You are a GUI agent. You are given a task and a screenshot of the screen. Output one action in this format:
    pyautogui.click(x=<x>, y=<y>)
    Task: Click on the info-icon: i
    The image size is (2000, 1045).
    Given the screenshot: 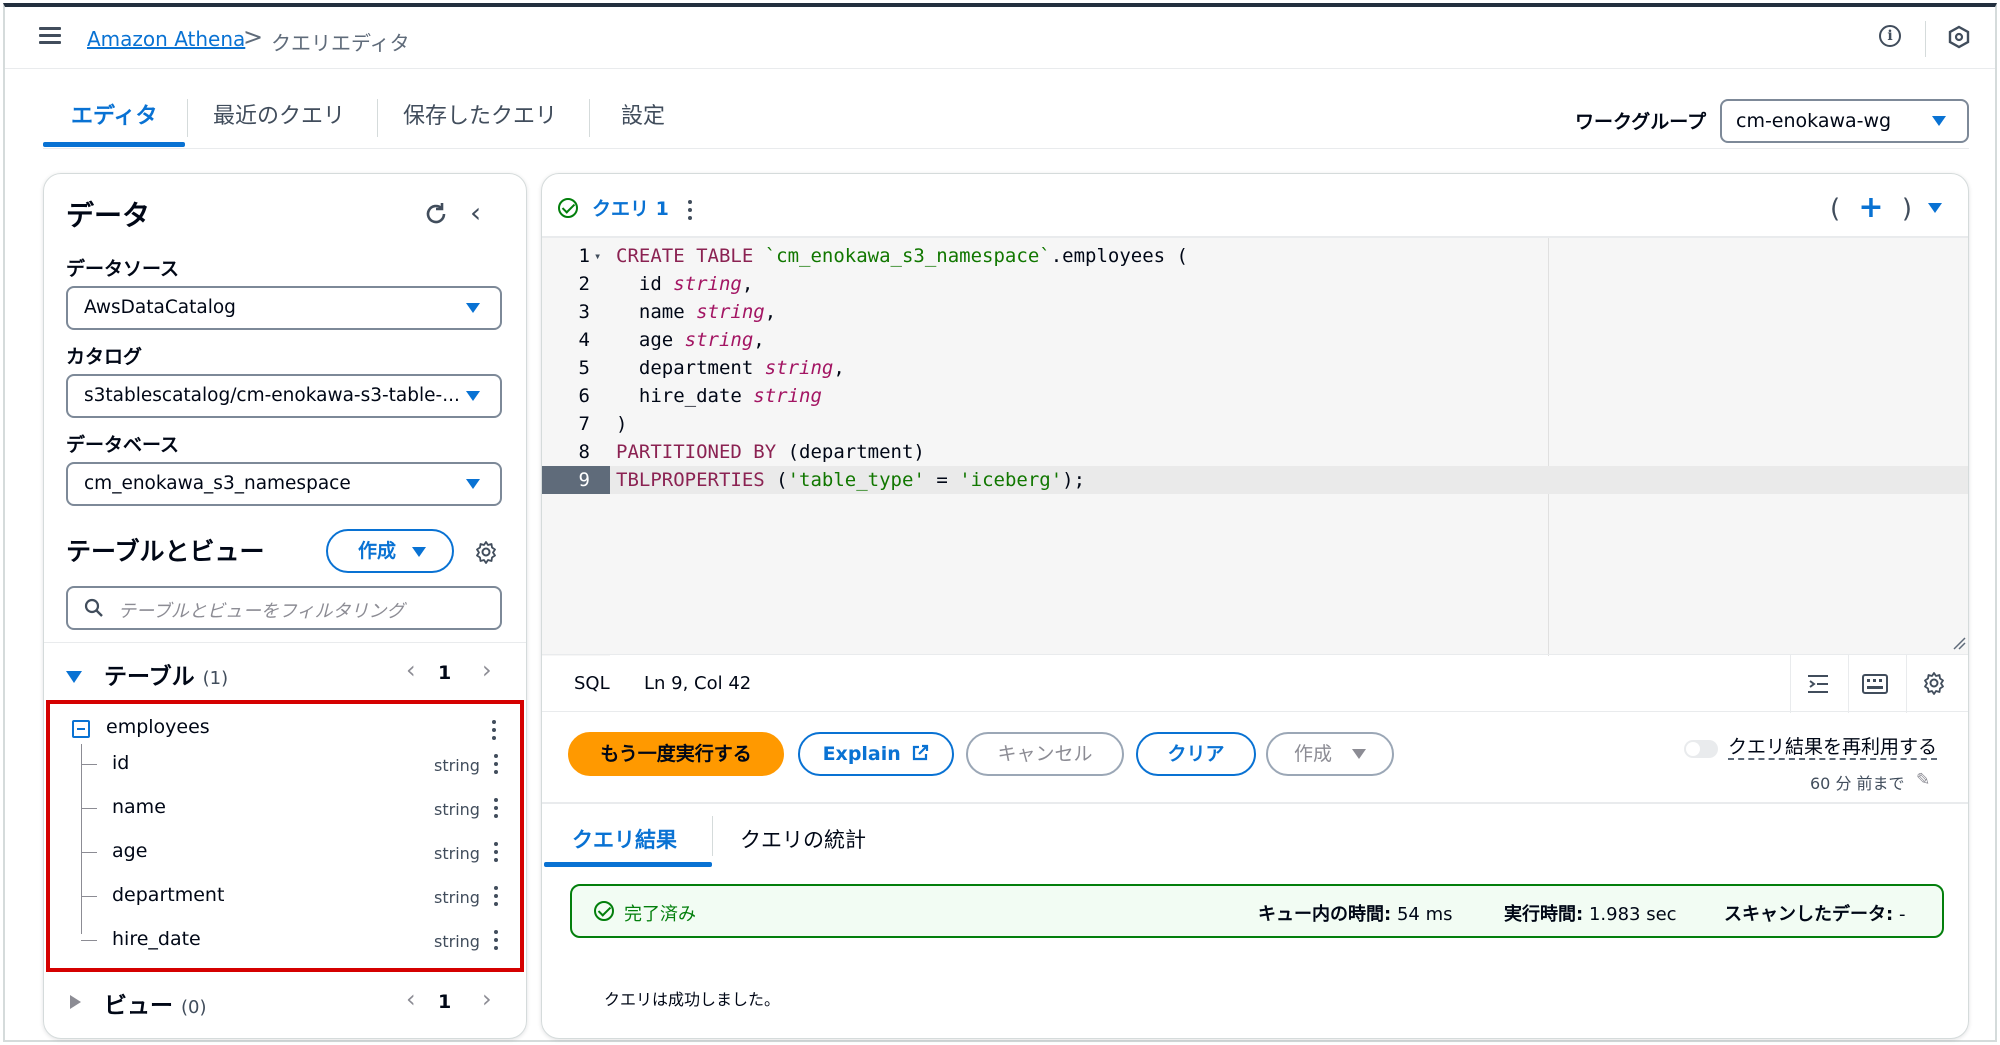 What is the action you would take?
    pyautogui.click(x=1890, y=36)
    